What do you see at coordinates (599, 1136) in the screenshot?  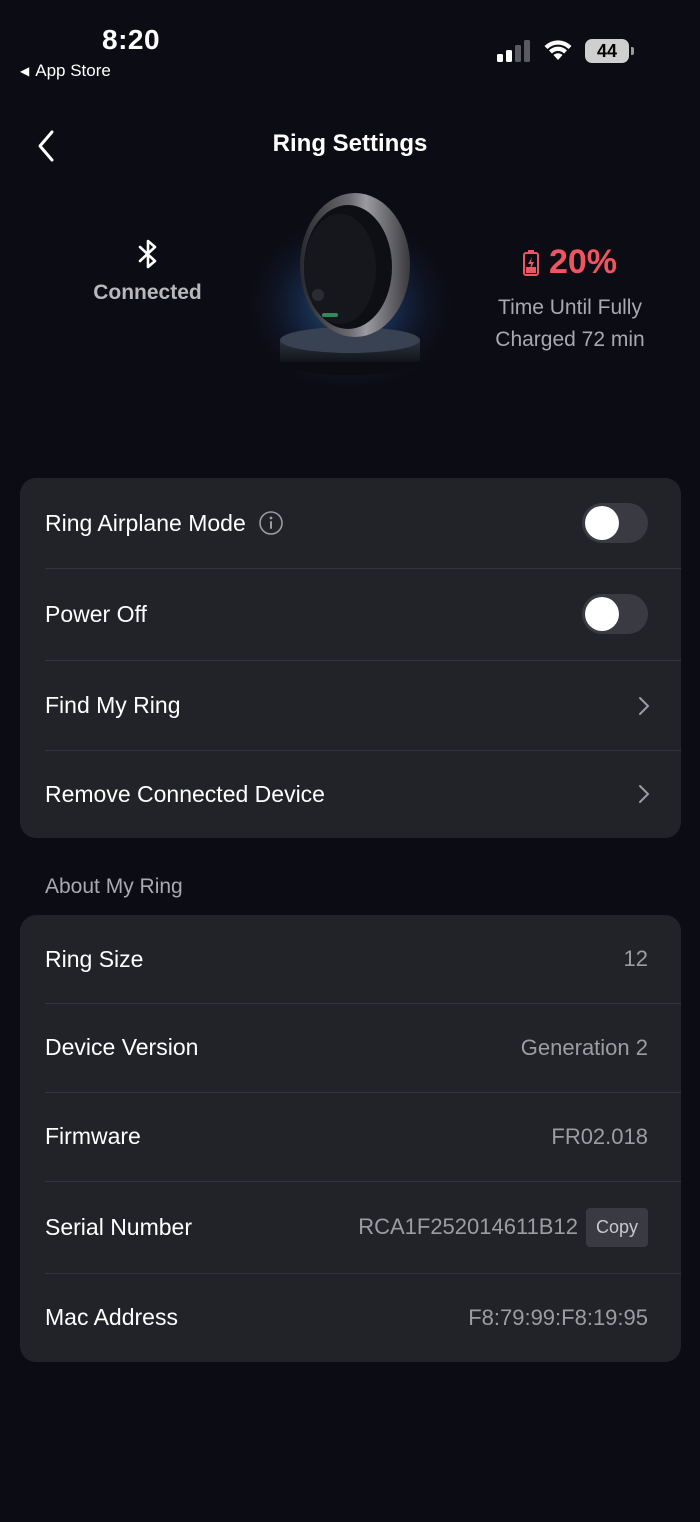 I see `firmware-value: FR02.018` at bounding box center [599, 1136].